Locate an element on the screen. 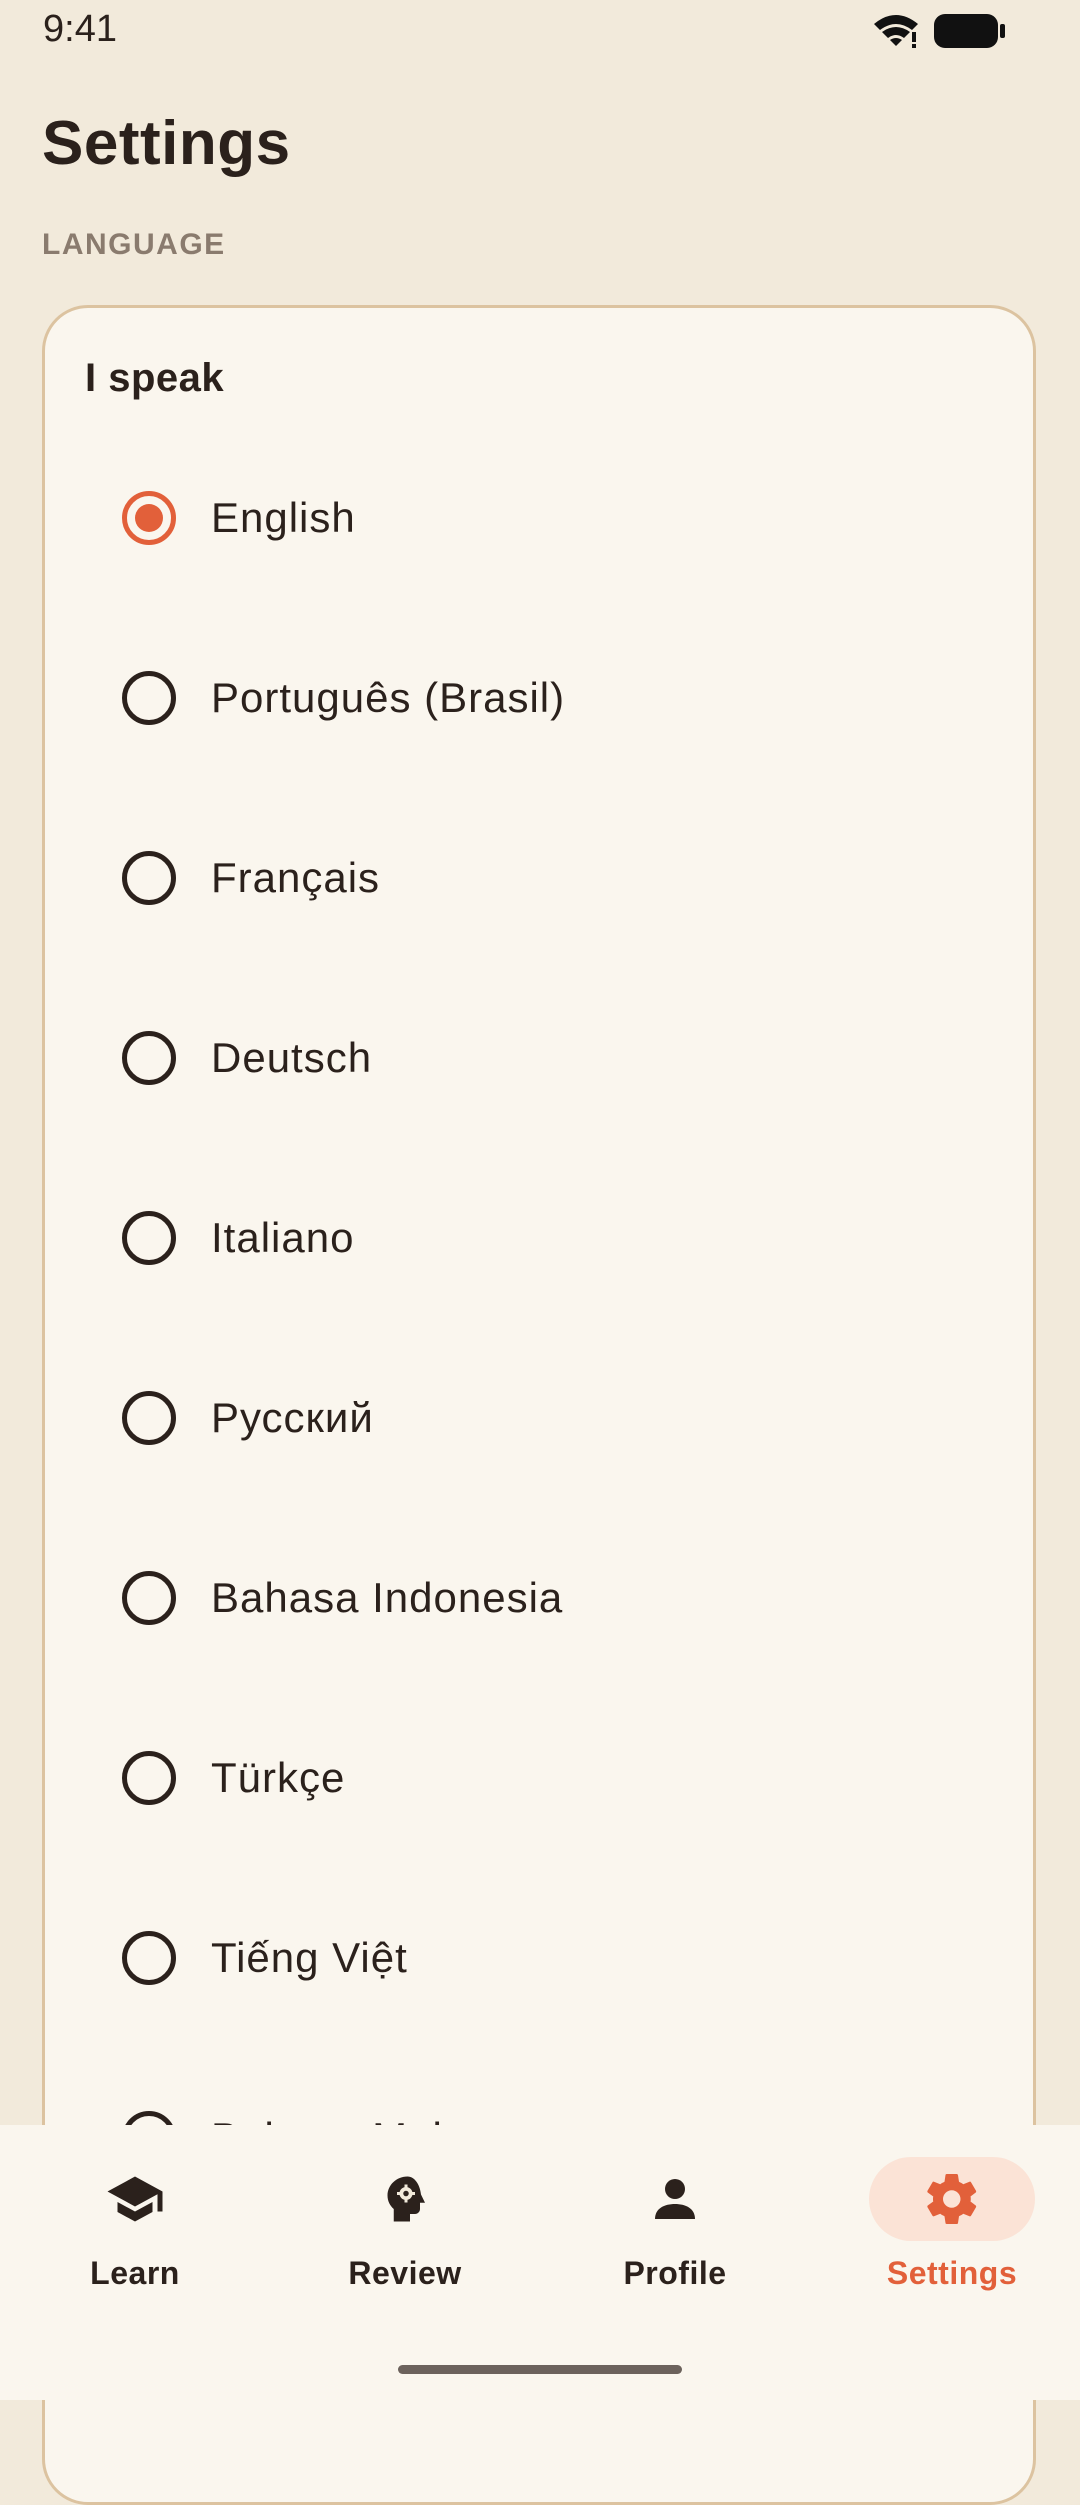 This screenshot has height=2505, width=1080. wifi-icon is located at coordinates (896, 31).